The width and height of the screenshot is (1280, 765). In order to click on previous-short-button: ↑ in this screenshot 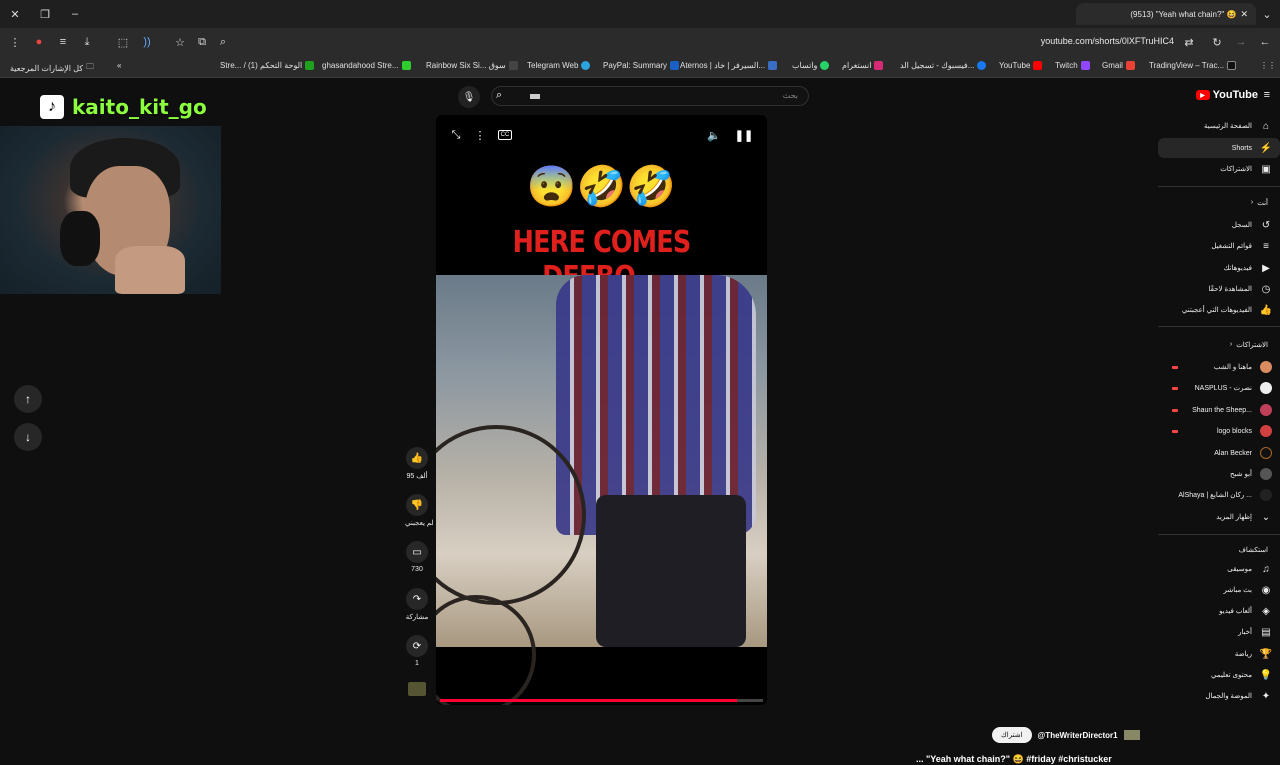, I will do `click(28, 399)`.